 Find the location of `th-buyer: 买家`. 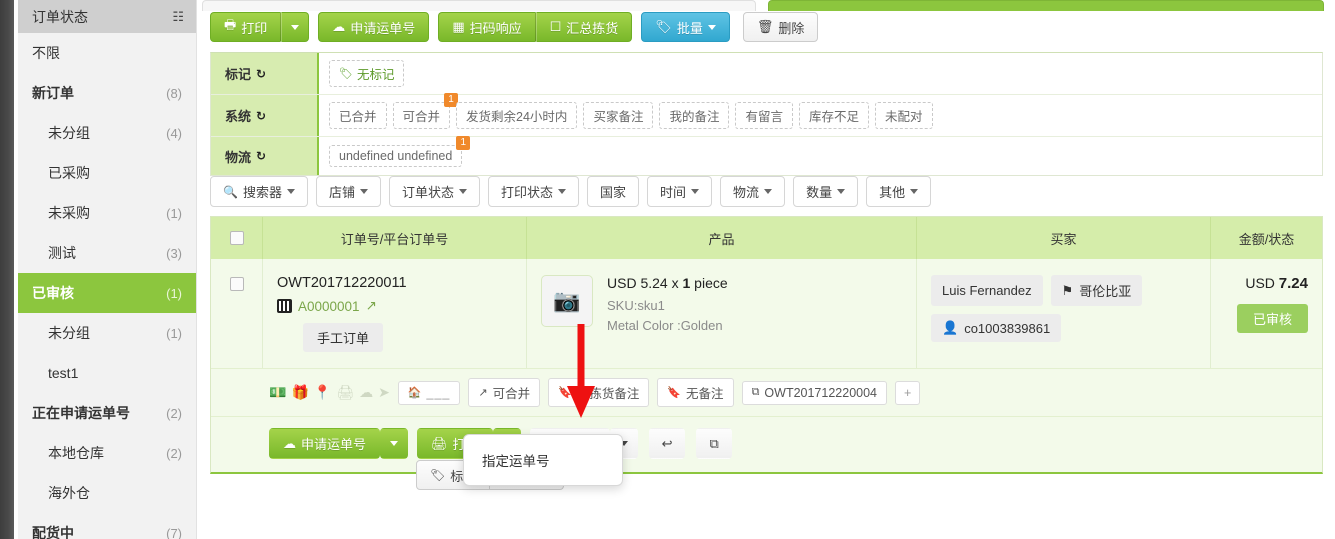

th-buyer: 买家 is located at coordinates (1064, 238).